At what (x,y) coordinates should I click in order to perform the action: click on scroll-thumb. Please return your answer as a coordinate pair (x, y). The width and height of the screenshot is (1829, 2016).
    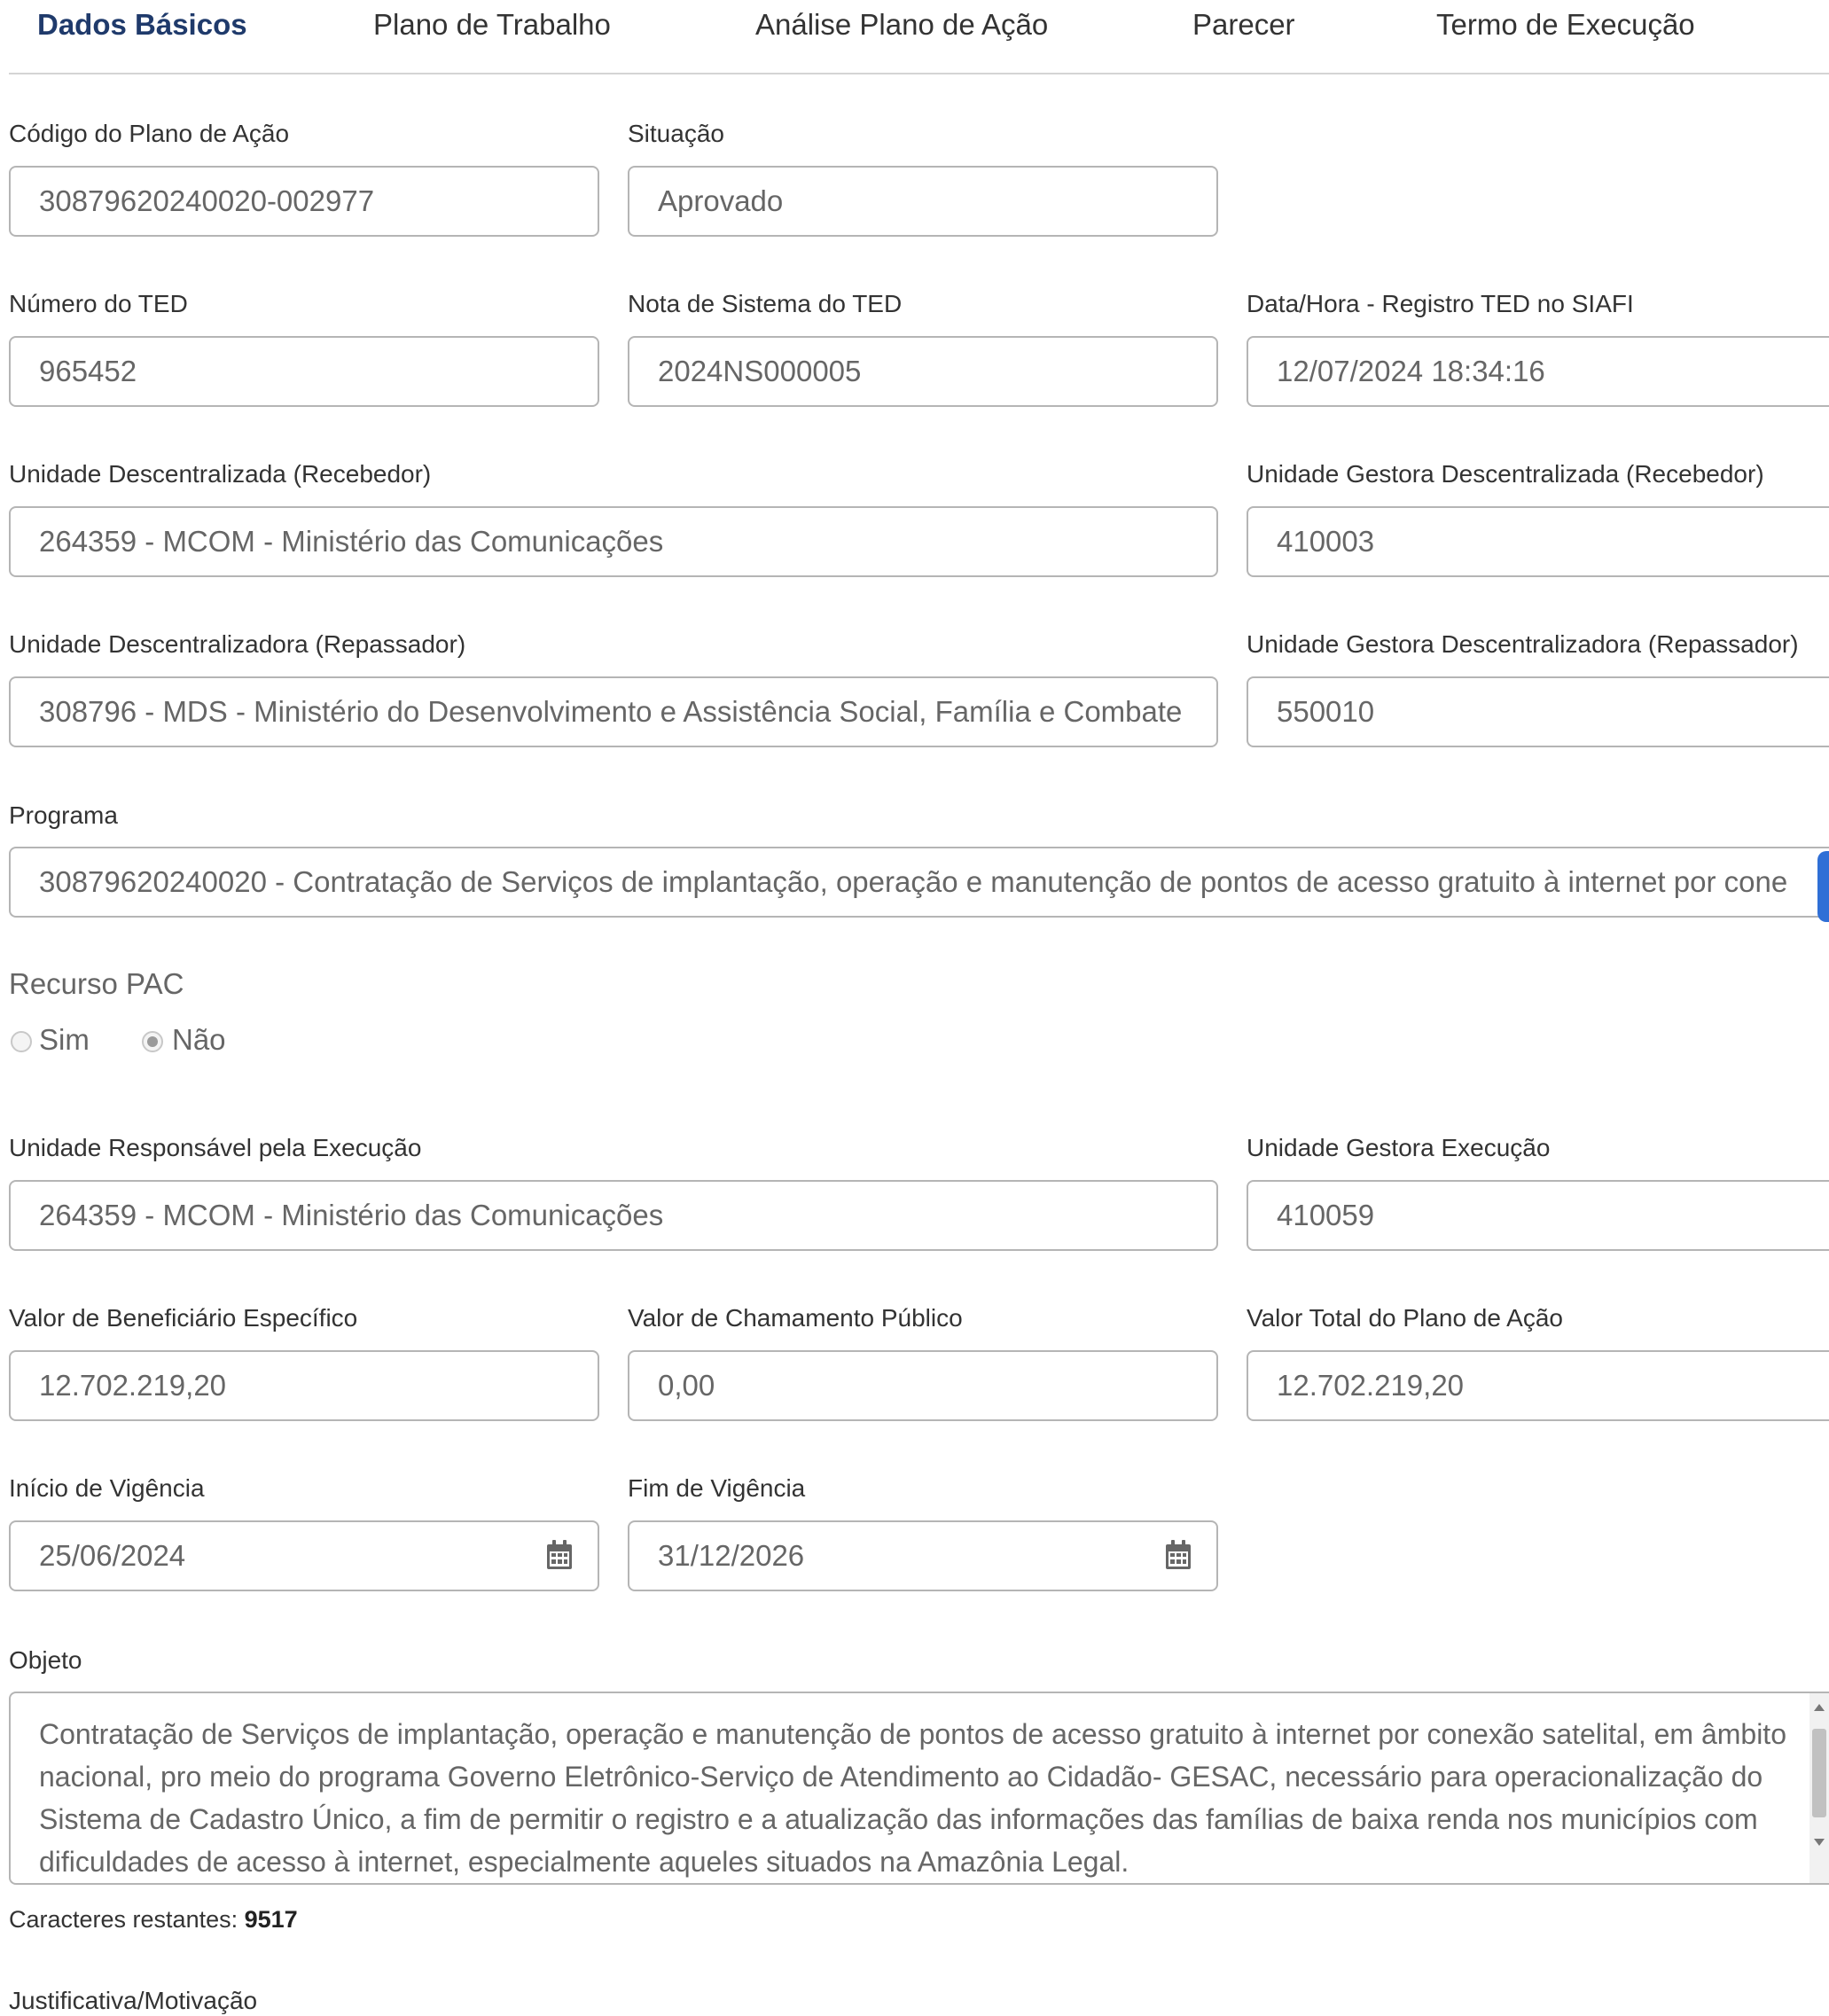
    Looking at the image, I should click on (1819, 1773).